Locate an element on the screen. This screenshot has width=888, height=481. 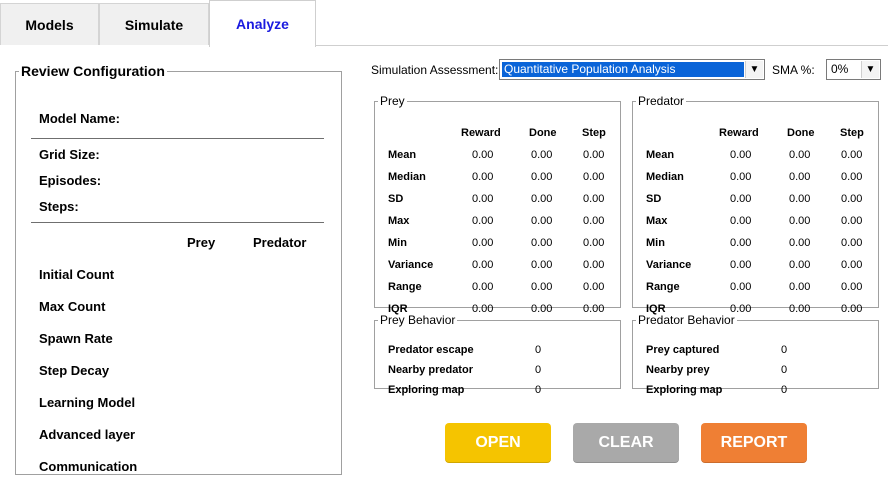
open-button-label: OPEN is located at coordinates (498, 442).